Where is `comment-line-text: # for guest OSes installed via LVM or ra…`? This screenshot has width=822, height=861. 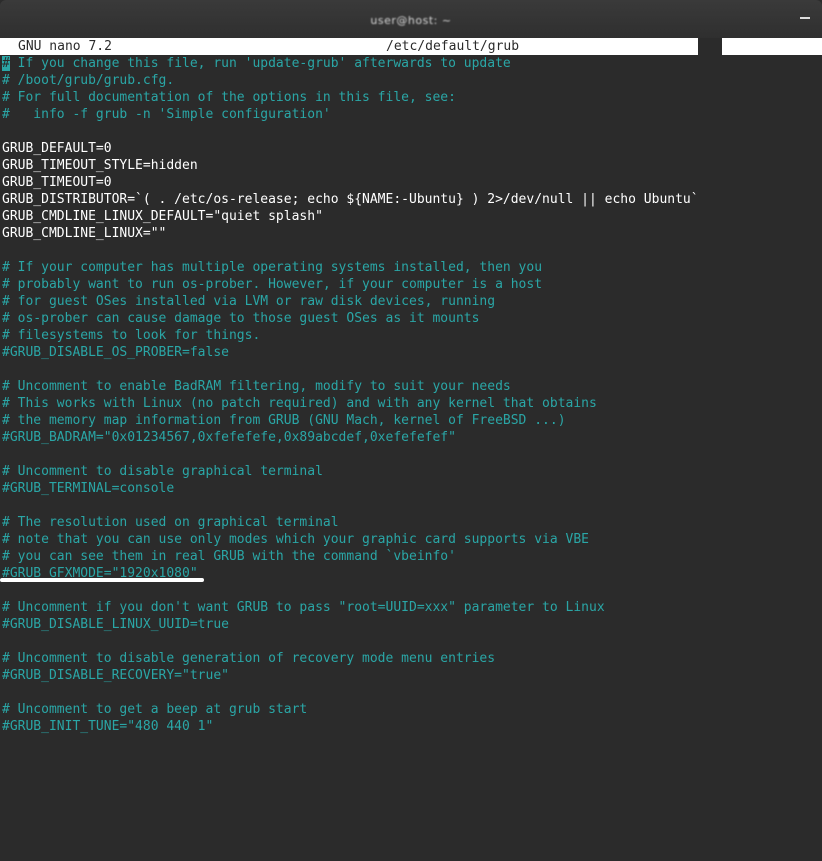 comment-line-text: # for guest OSes installed via LVM or ra… is located at coordinates (249, 301).